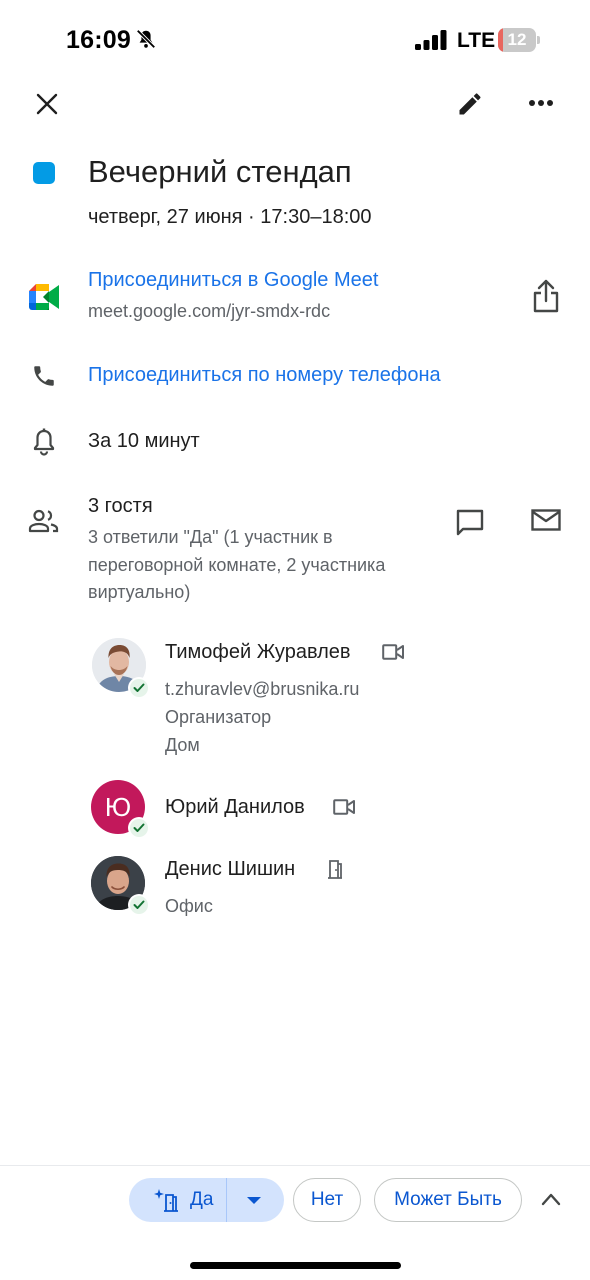  What do you see at coordinates (166, 1200) in the screenshot?
I see `sparkle-room-icon` at bounding box center [166, 1200].